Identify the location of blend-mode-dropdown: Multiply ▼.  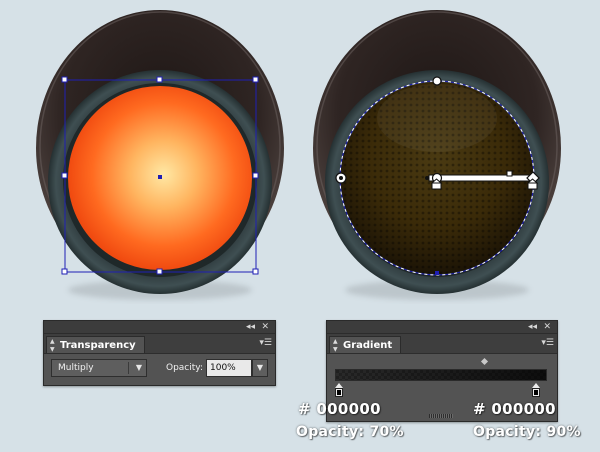
(99, 368).